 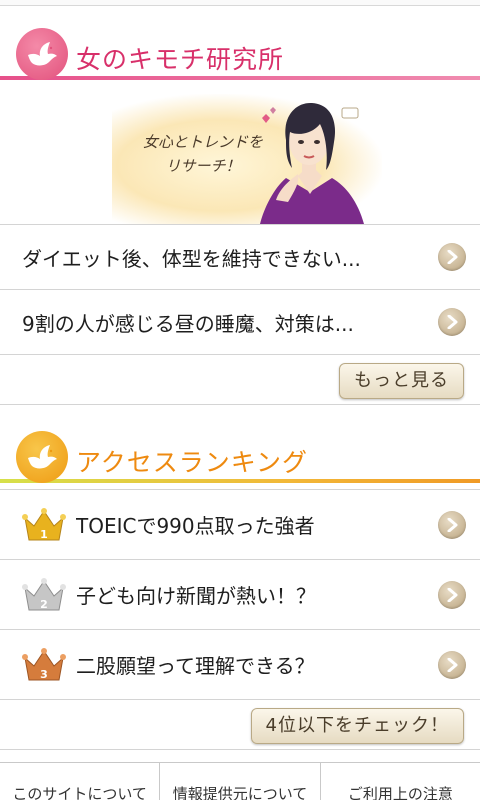 What do you see at coordinates (312, 163) in the screenshot?
I see `banner-woman-illustration` at bounding box center [312, 163].